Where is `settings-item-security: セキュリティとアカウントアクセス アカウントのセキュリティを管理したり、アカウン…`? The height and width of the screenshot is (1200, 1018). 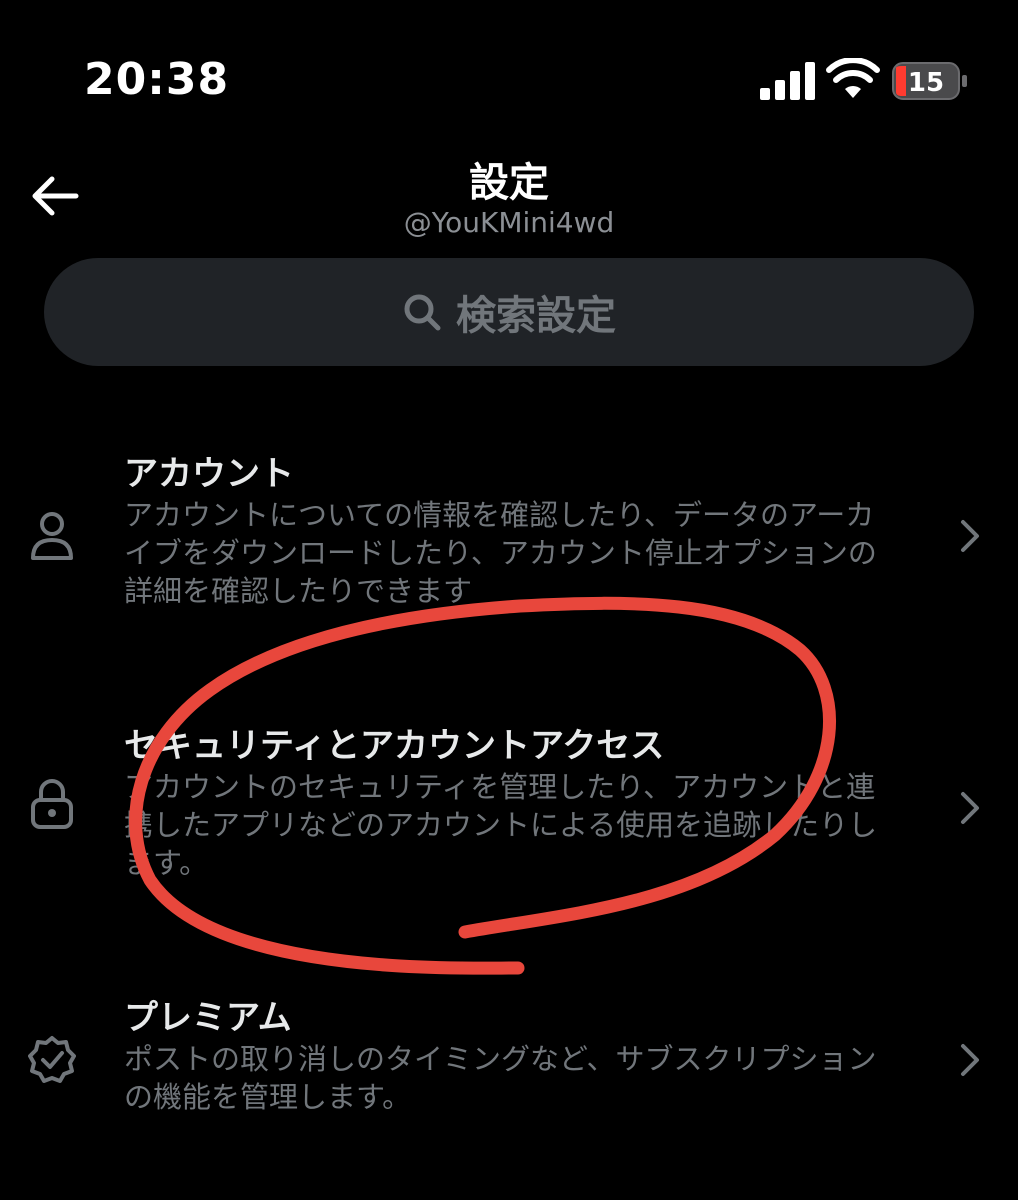
settings-item-security: セキュリティとアカウントアクセス アカウントのセキュリティを管理したり、アカウン… is located at coordinates (509, 806).